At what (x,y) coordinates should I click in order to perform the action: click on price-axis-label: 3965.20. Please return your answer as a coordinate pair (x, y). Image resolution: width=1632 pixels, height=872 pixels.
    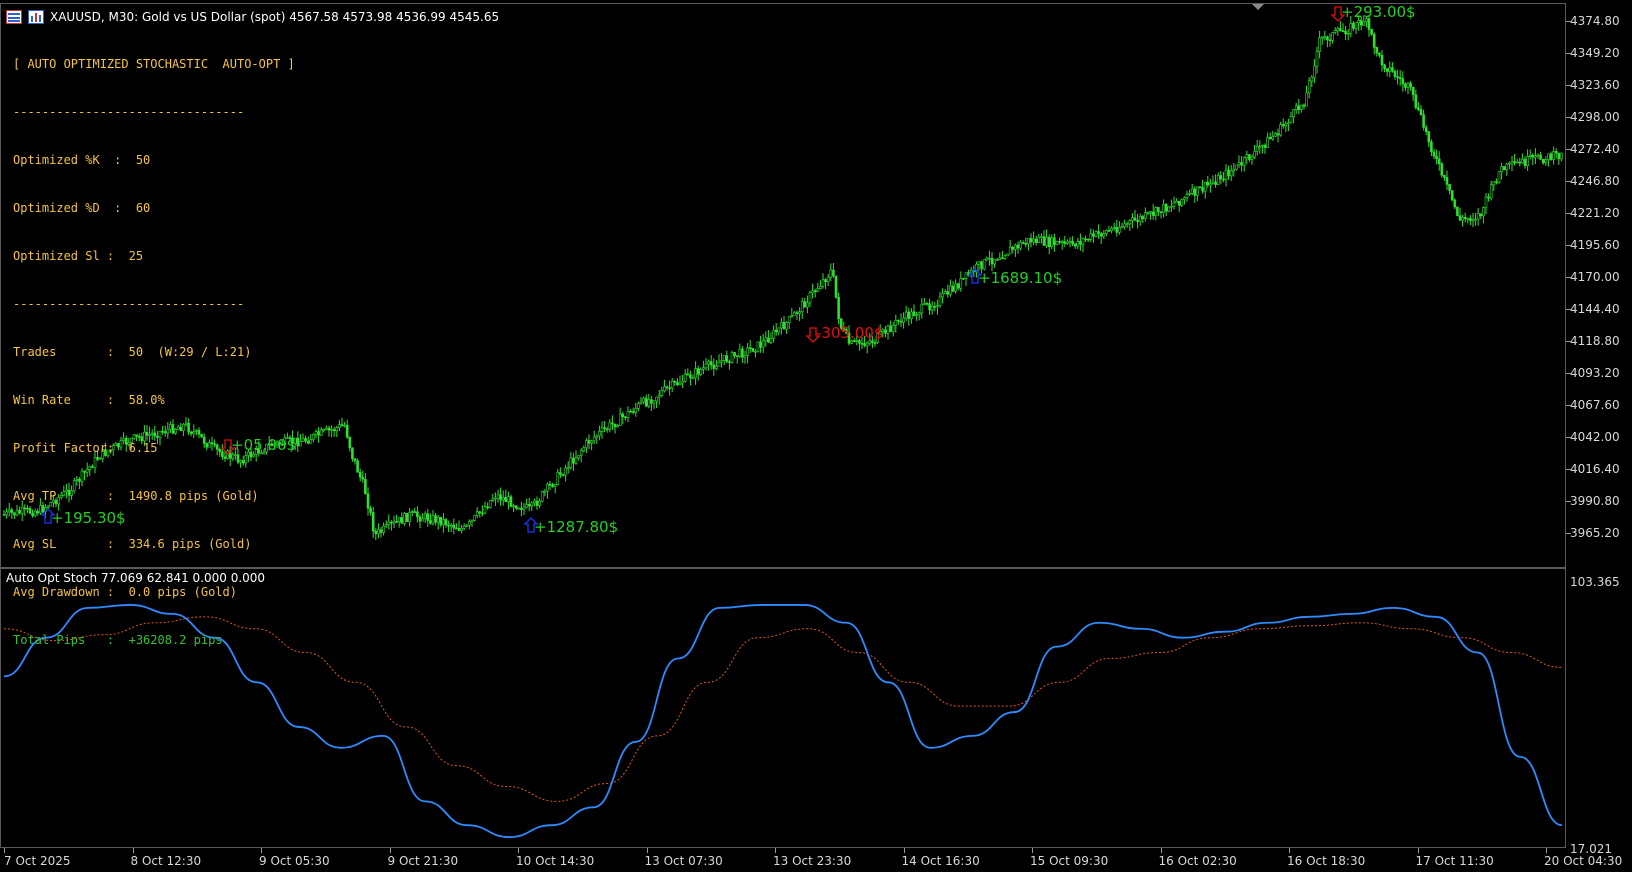
    Looking at the image, I should click on (1595, 533).